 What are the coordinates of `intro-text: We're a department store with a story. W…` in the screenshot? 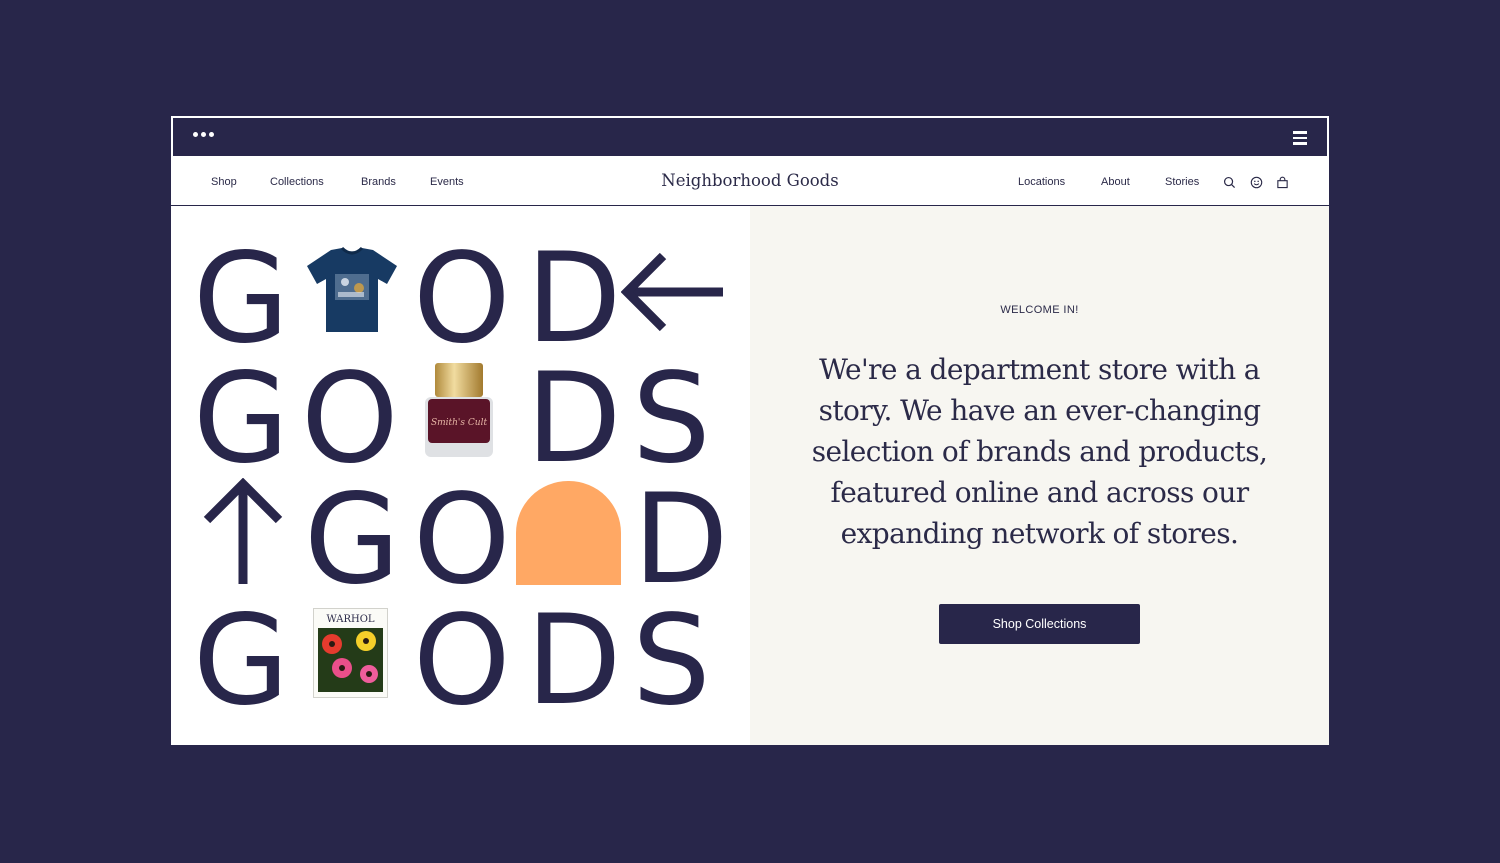 It's located at (1039, 451).